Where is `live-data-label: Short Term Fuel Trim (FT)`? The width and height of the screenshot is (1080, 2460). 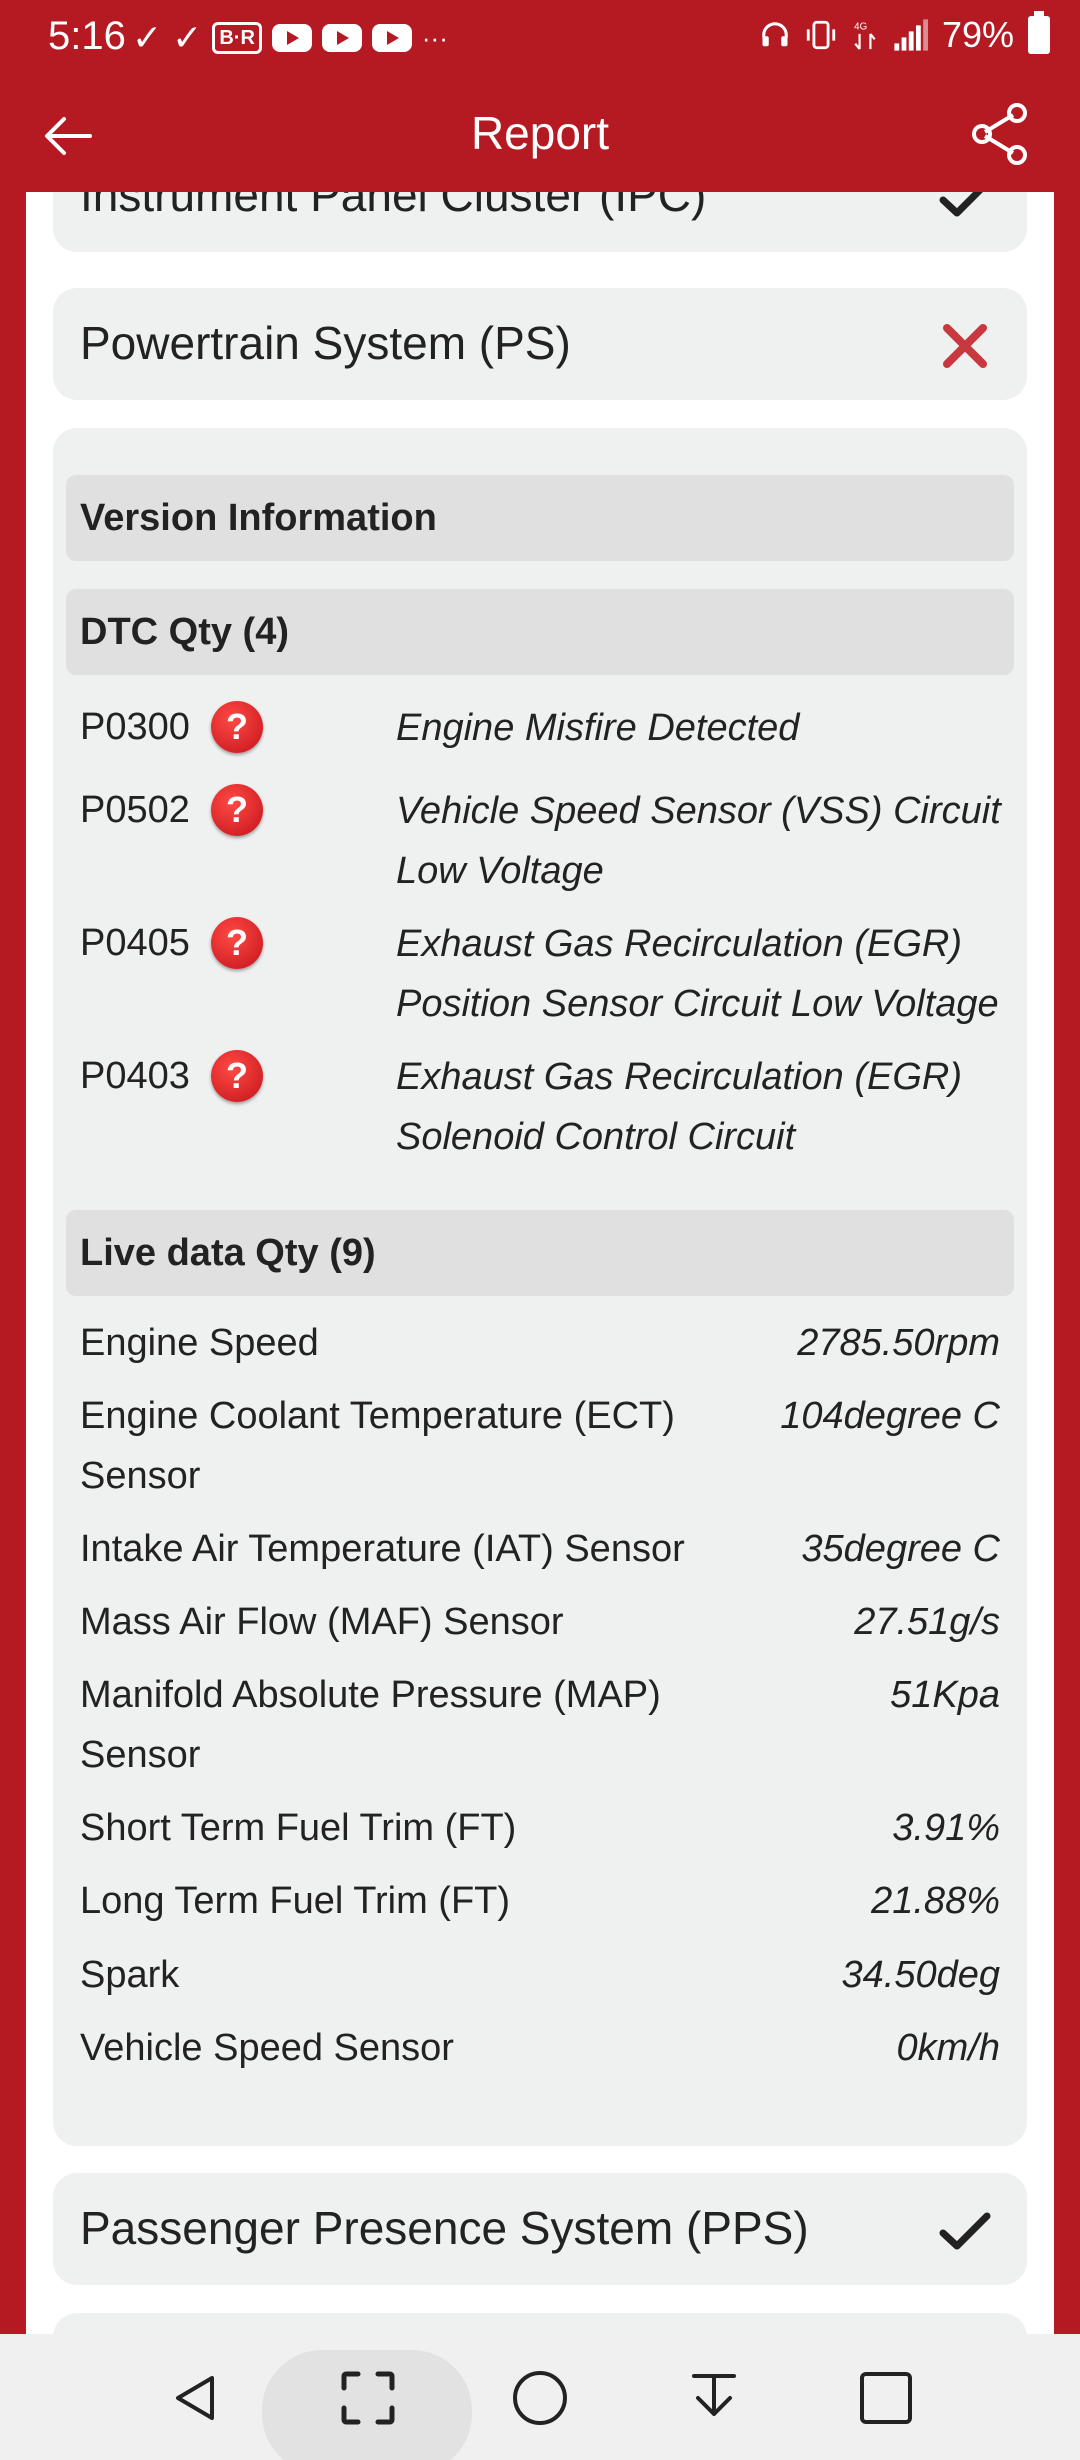
live-data-label: Short Term Fuel Trim (FT) is located at coordinates (410, 1828).